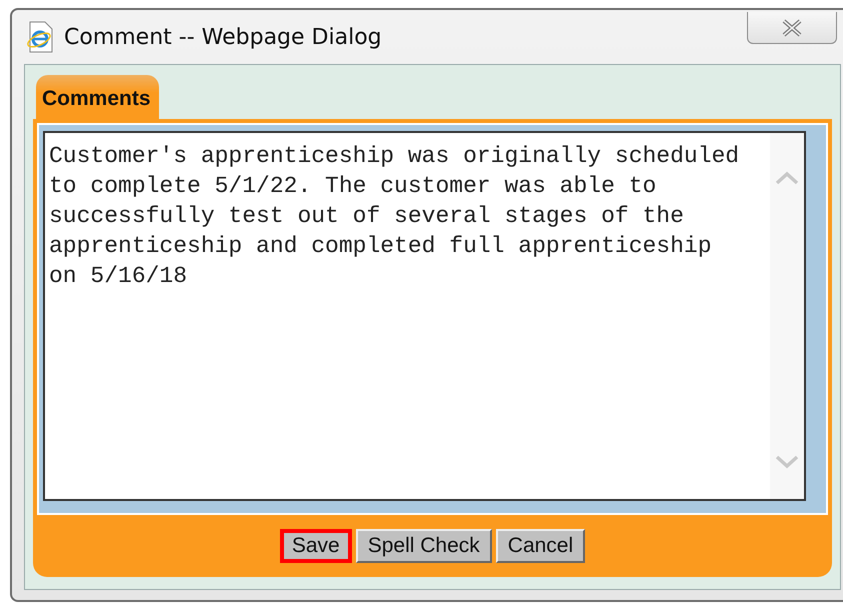  Describe the element at coordinates (97, 97) in the screenshot. I see `tab: Comments` at that location.